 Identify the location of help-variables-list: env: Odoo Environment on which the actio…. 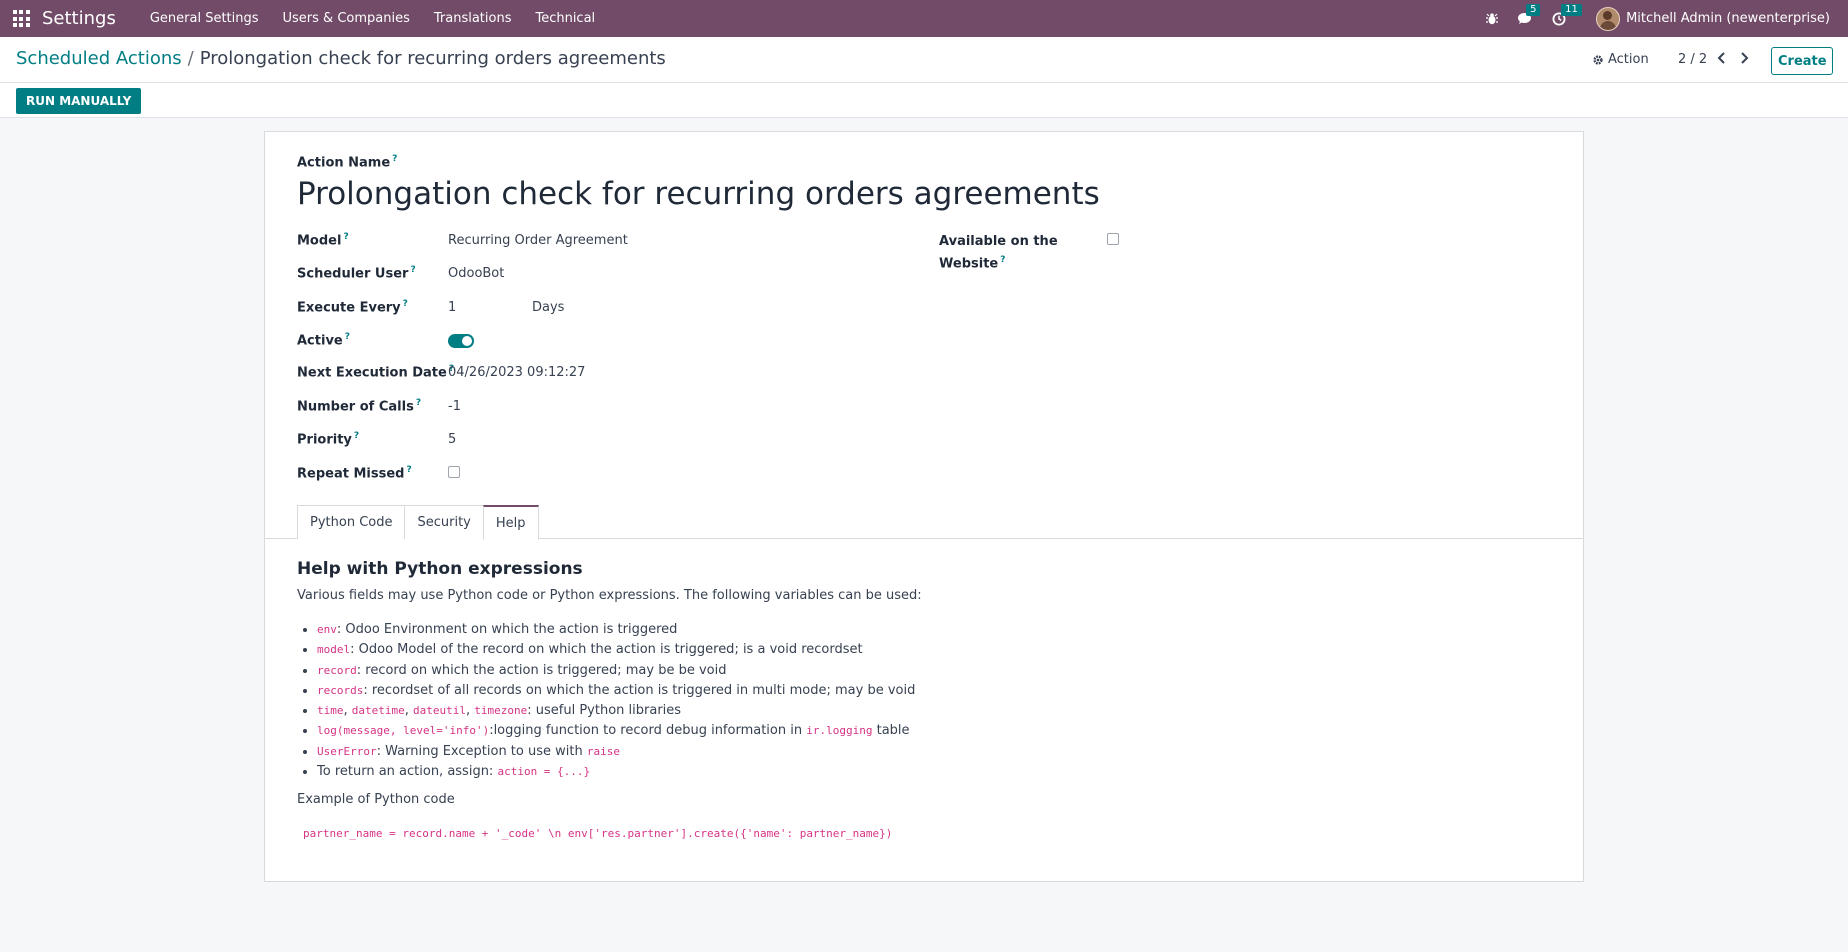
(606, 701).